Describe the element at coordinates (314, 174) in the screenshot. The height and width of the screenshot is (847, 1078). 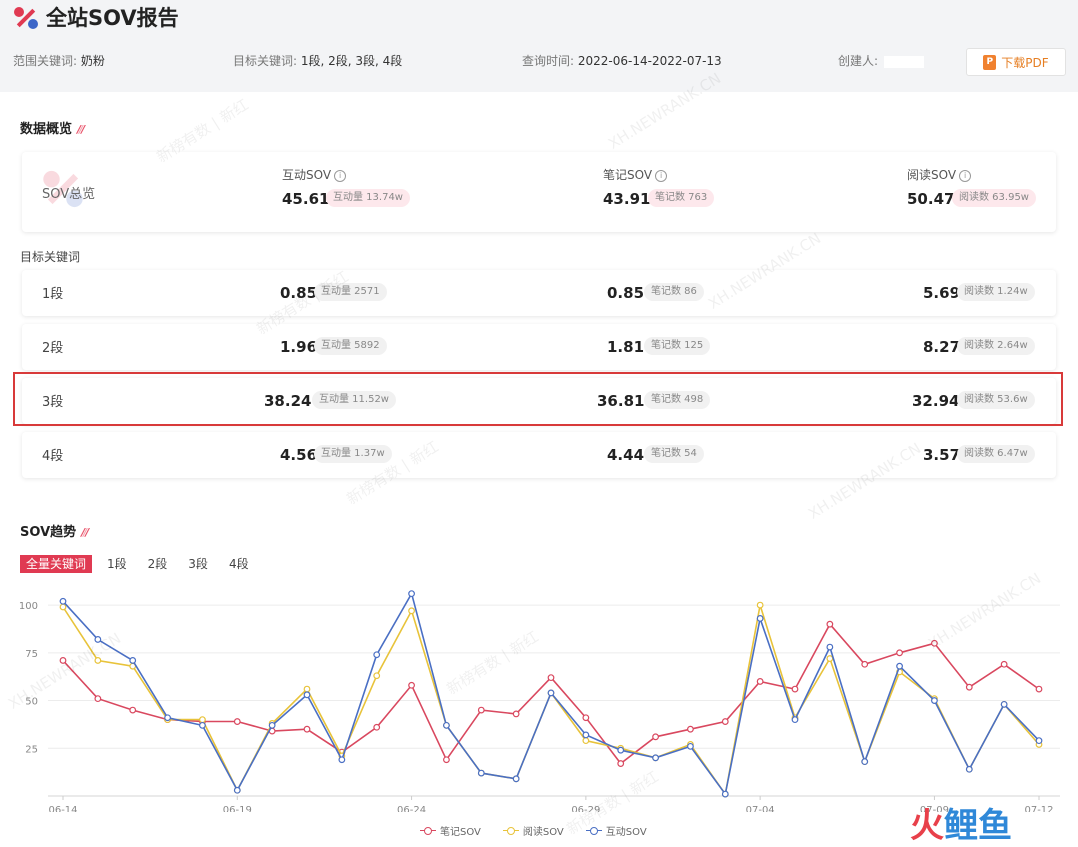
I see `interact-sov-label: 互动SOV i` at that location.